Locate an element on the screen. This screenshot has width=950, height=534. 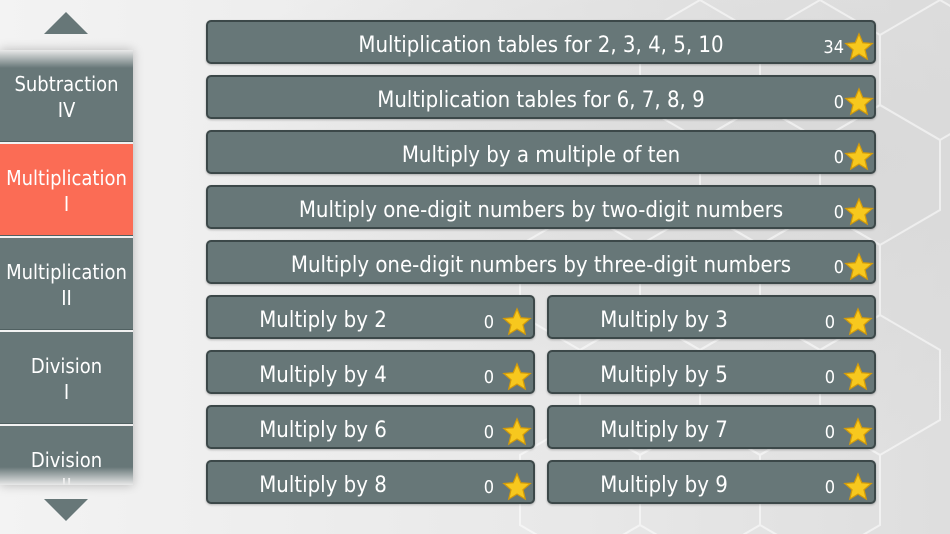
sidebar-item-label: Multiplication II is located at coordinates (66, 284).